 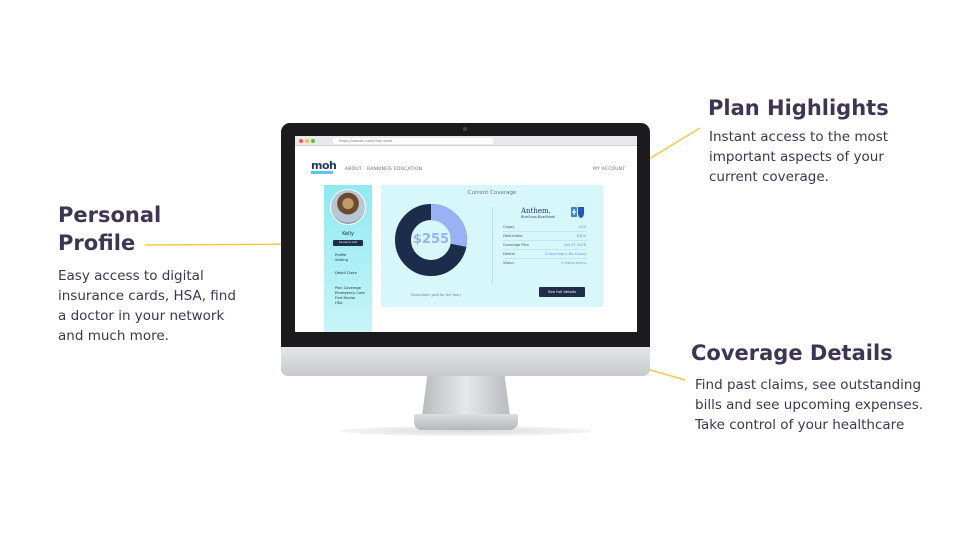 What do you see at coordinates (147, 296) in the screenshot?
I see `profile-line: insurance cards, HSA, find` at bounding box center [147, 296].